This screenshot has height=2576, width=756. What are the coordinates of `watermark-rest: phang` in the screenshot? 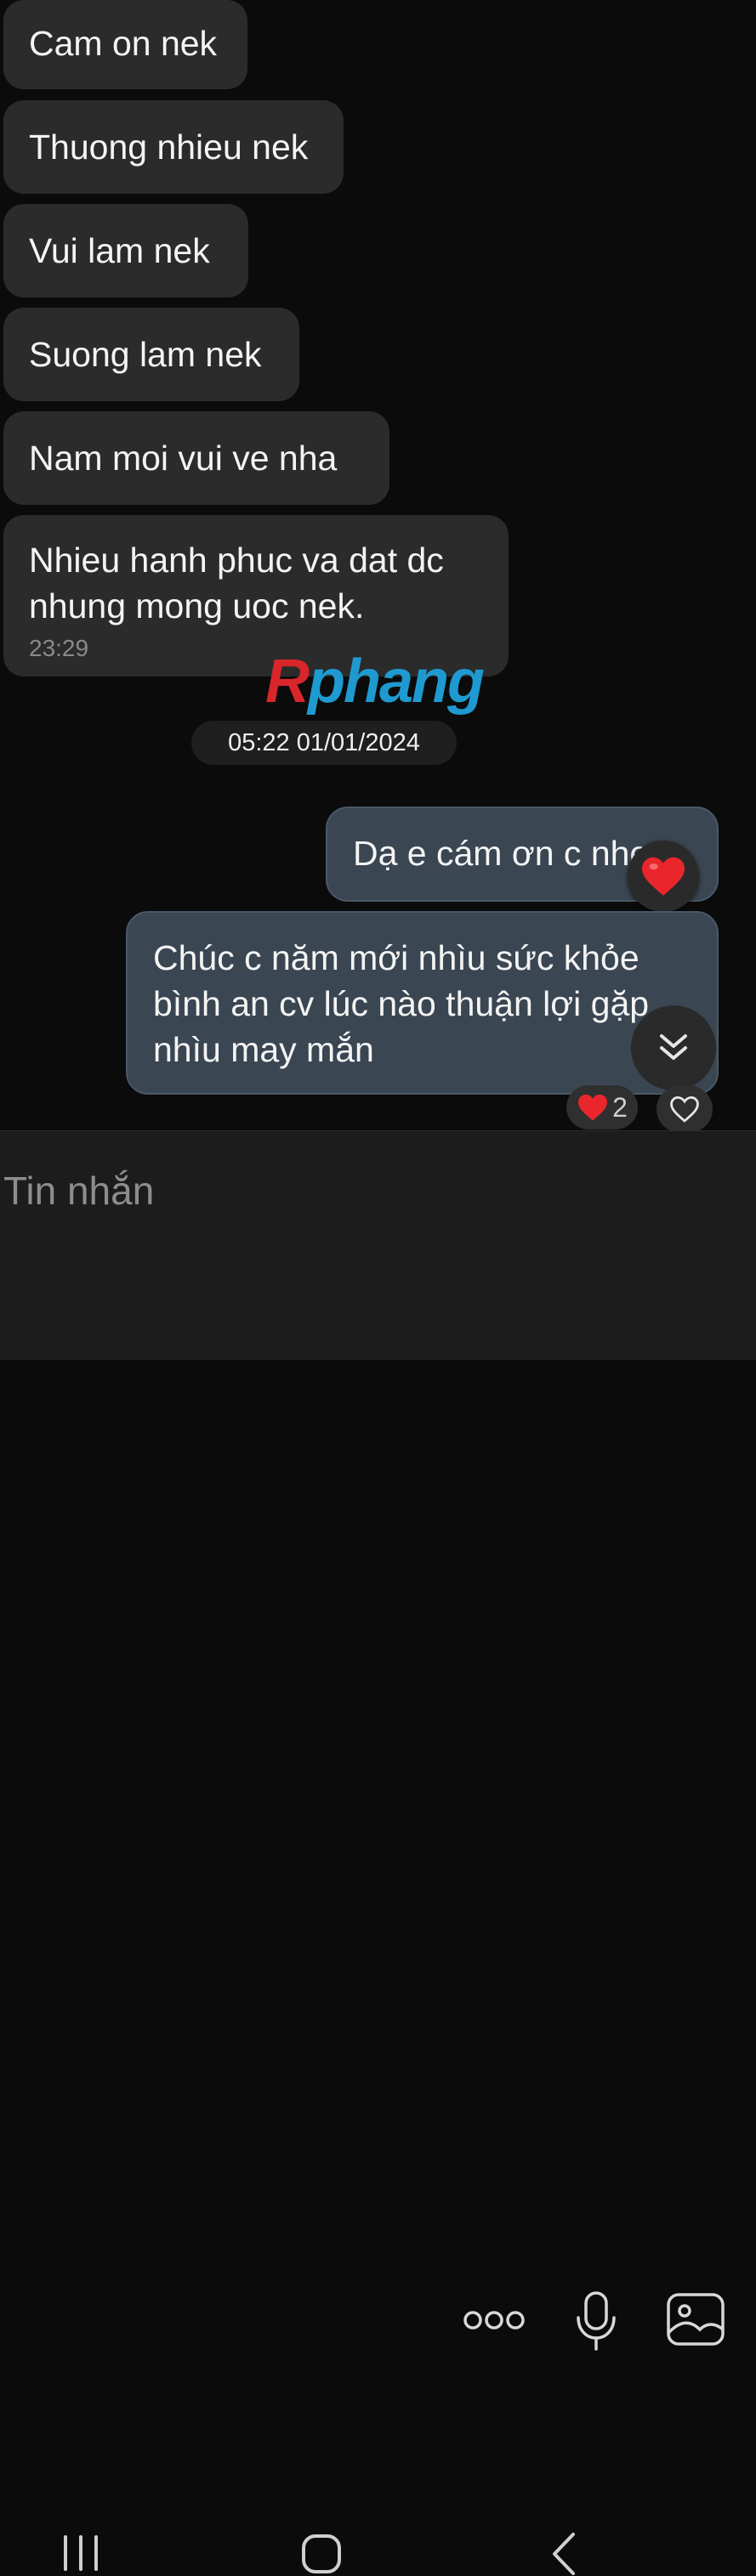 It's located at (396, 682).